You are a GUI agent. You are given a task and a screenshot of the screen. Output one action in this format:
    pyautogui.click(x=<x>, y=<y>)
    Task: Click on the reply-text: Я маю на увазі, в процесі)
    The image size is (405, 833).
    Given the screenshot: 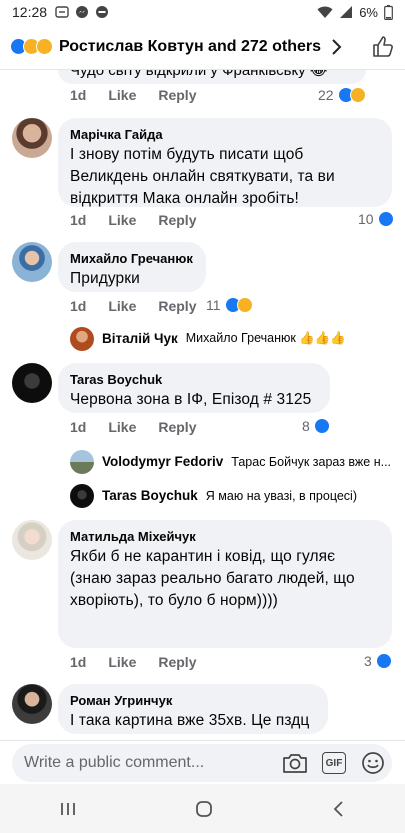 What is the action you would take?
    pyautogui.click(x=281, y=495)
    